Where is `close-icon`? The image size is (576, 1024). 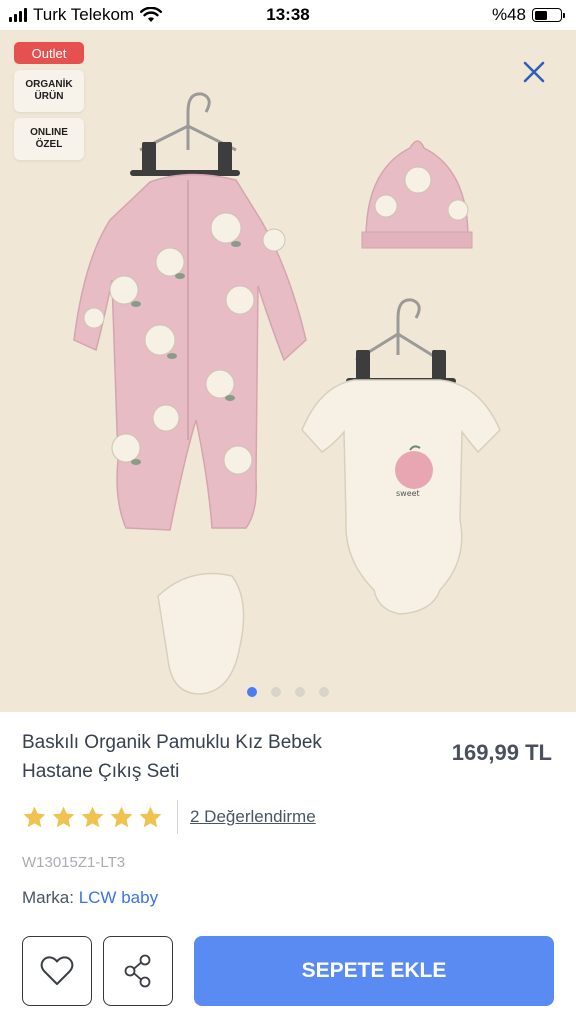
close-icon is located at coordinates (534, 72).